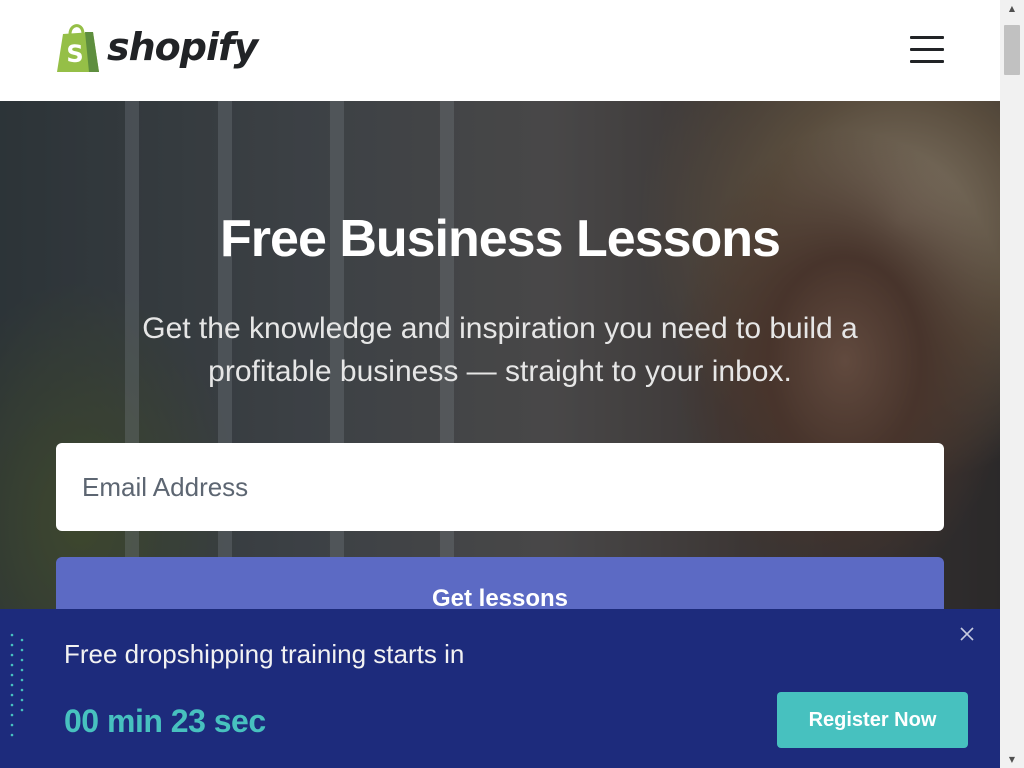  What do you see at coordinates (165, 721) in the screenshot?
I see `countdown-timer: 00 min 23 sec` at bounding box center [165, 721].